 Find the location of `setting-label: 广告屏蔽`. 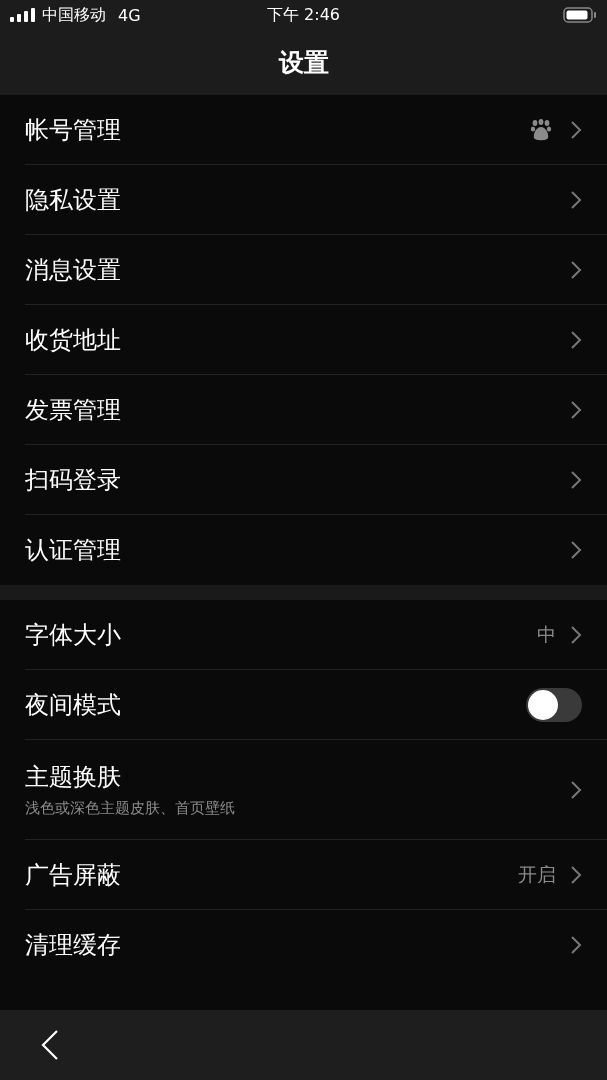

setting-label: 广告屏蔽 is located at coordinates (271, 874).